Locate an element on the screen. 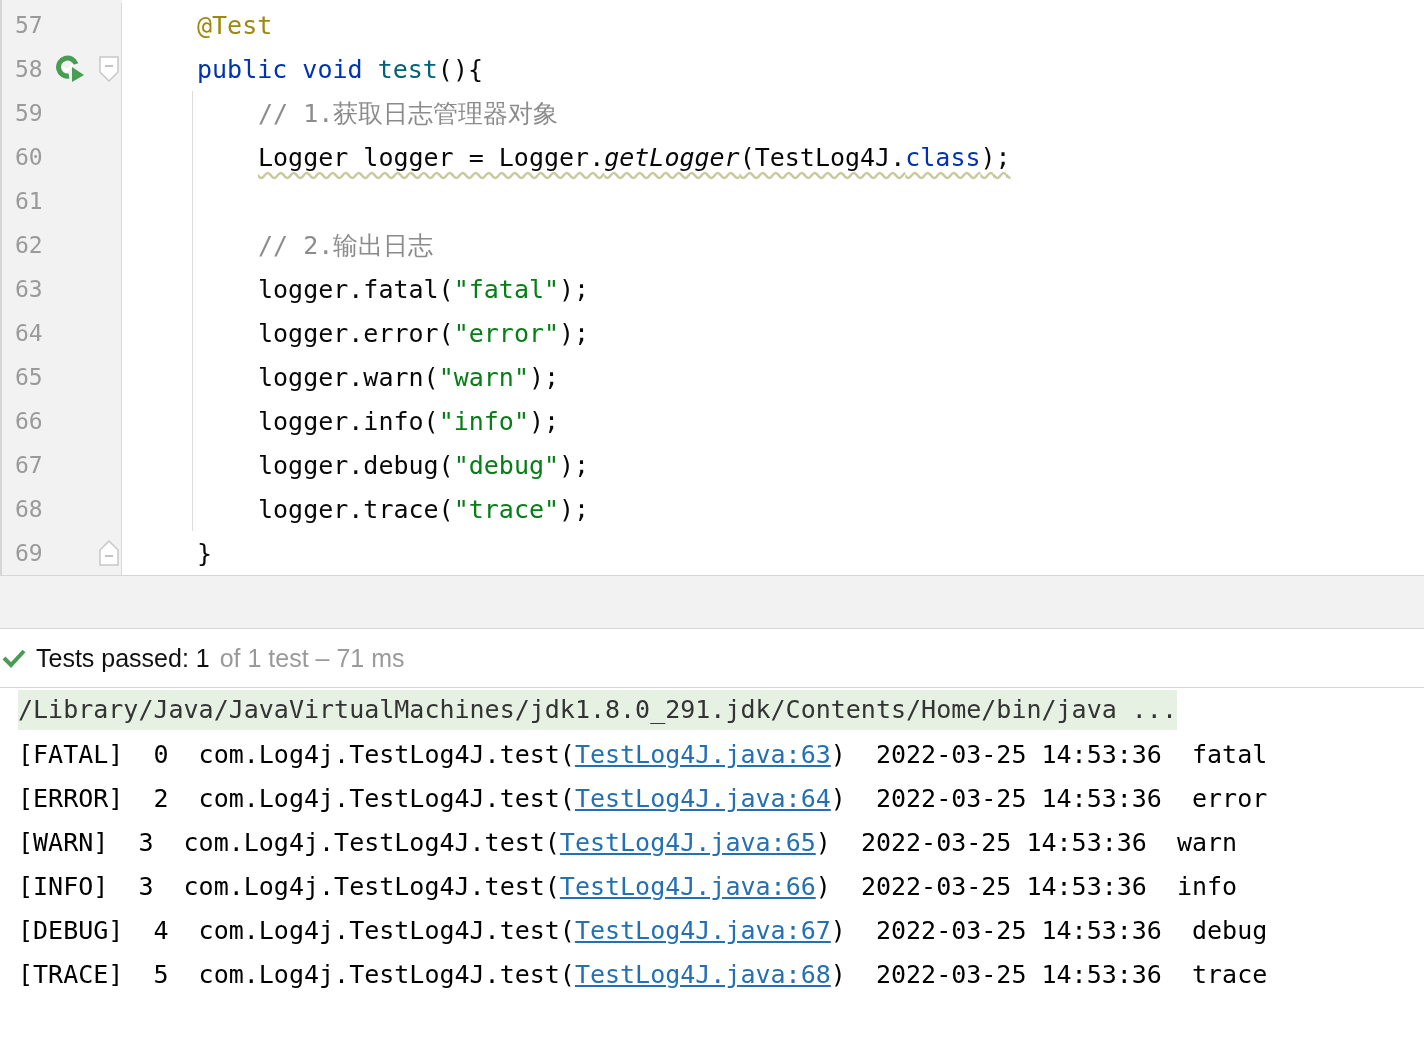 The width and height of the screenshot is (1424, 1042). code-line: // 1.获取日志管理器对象 is located at coordinates (408, 113).